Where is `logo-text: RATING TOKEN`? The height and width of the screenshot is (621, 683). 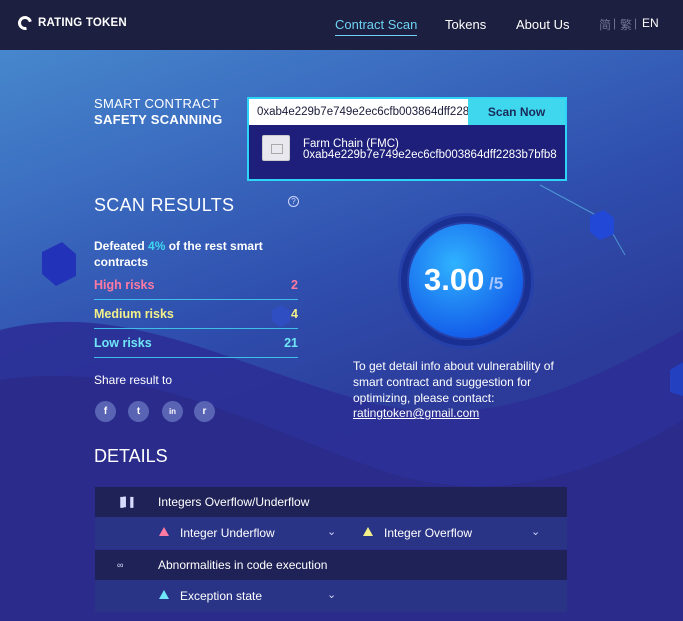
logo-text: RATING TOKEN is located at coordinates (82, 23).